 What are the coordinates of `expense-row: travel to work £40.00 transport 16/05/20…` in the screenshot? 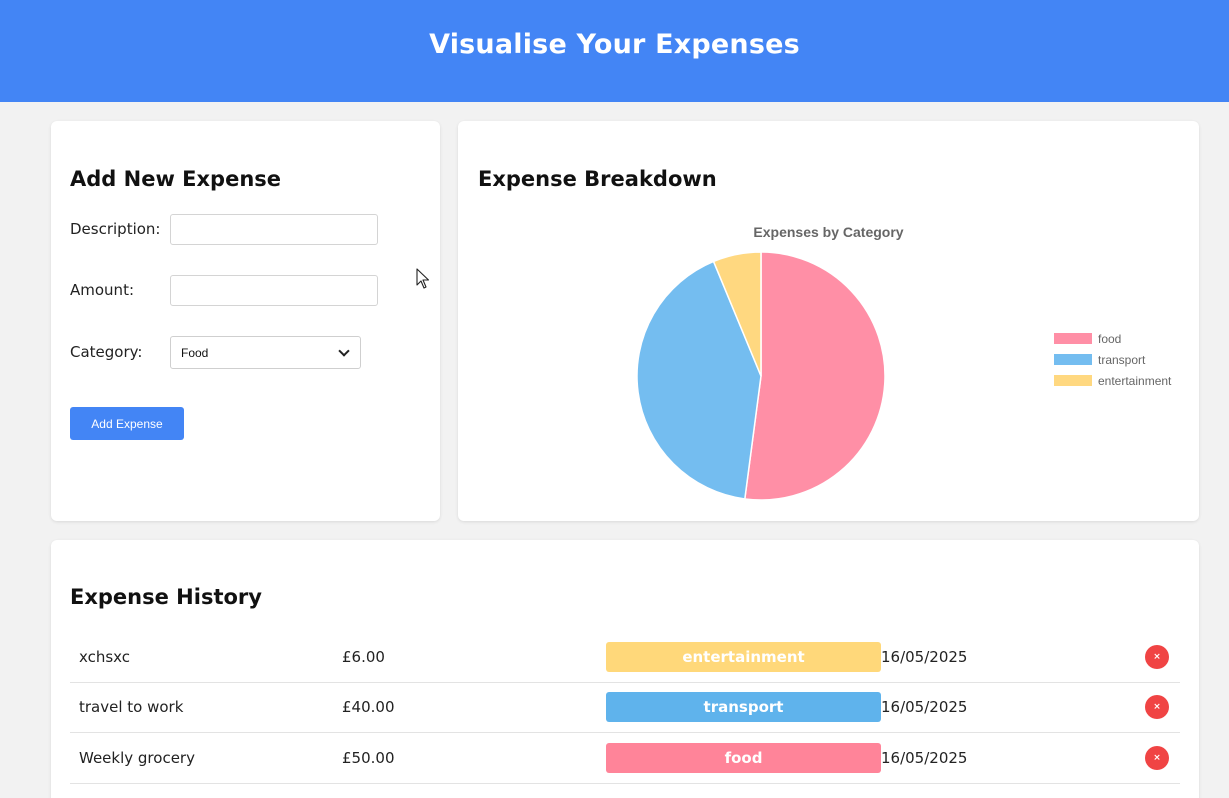 It's located at (625, 708).